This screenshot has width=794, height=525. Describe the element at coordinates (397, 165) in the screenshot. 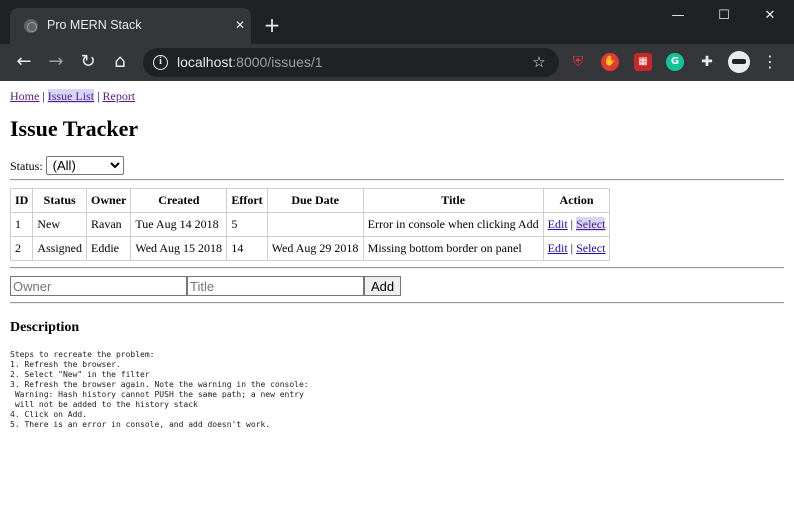

I see `issue-filter: Status: (All)` at that location.